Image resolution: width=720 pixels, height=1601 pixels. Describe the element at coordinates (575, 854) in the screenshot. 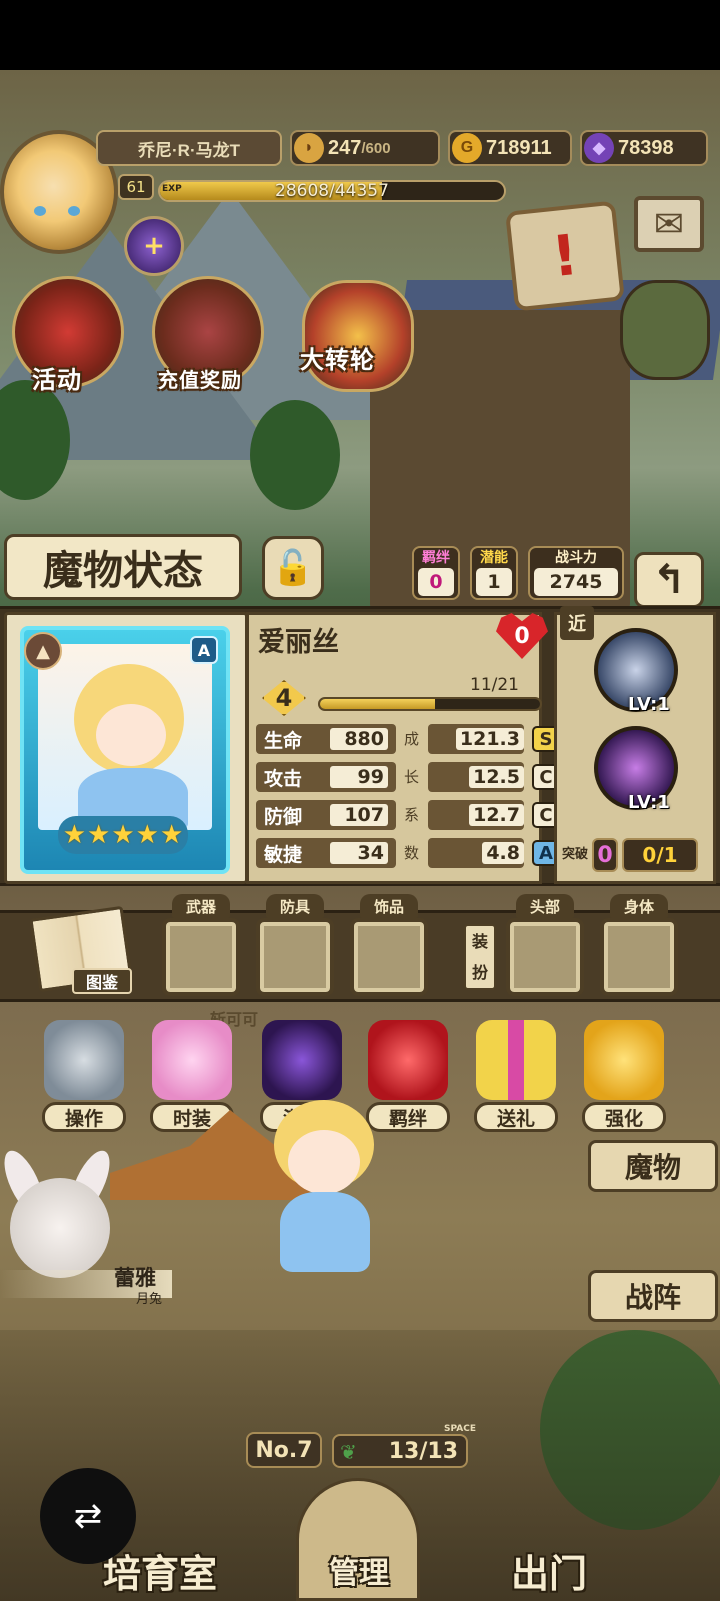

I see `breakthrough-label: 突破` at that location.